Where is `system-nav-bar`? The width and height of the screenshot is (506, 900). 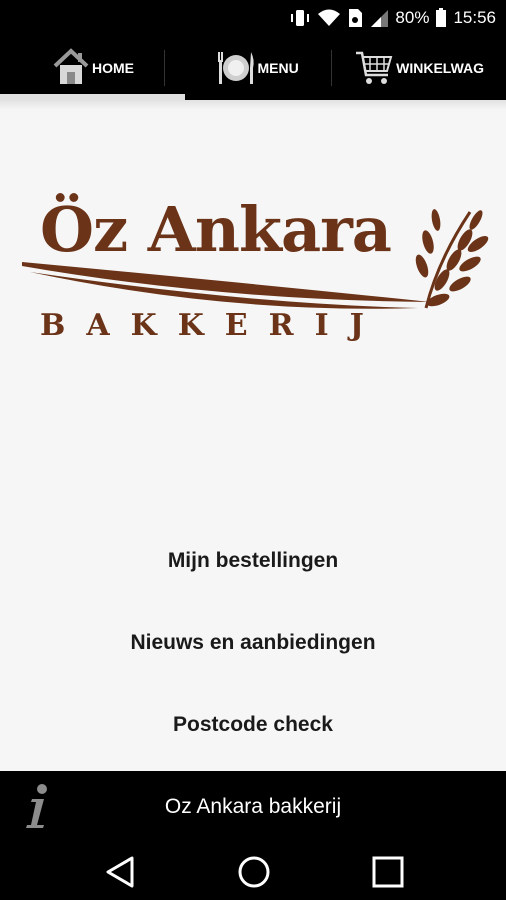
system-nav-bar is located at coordinates (253, 870).